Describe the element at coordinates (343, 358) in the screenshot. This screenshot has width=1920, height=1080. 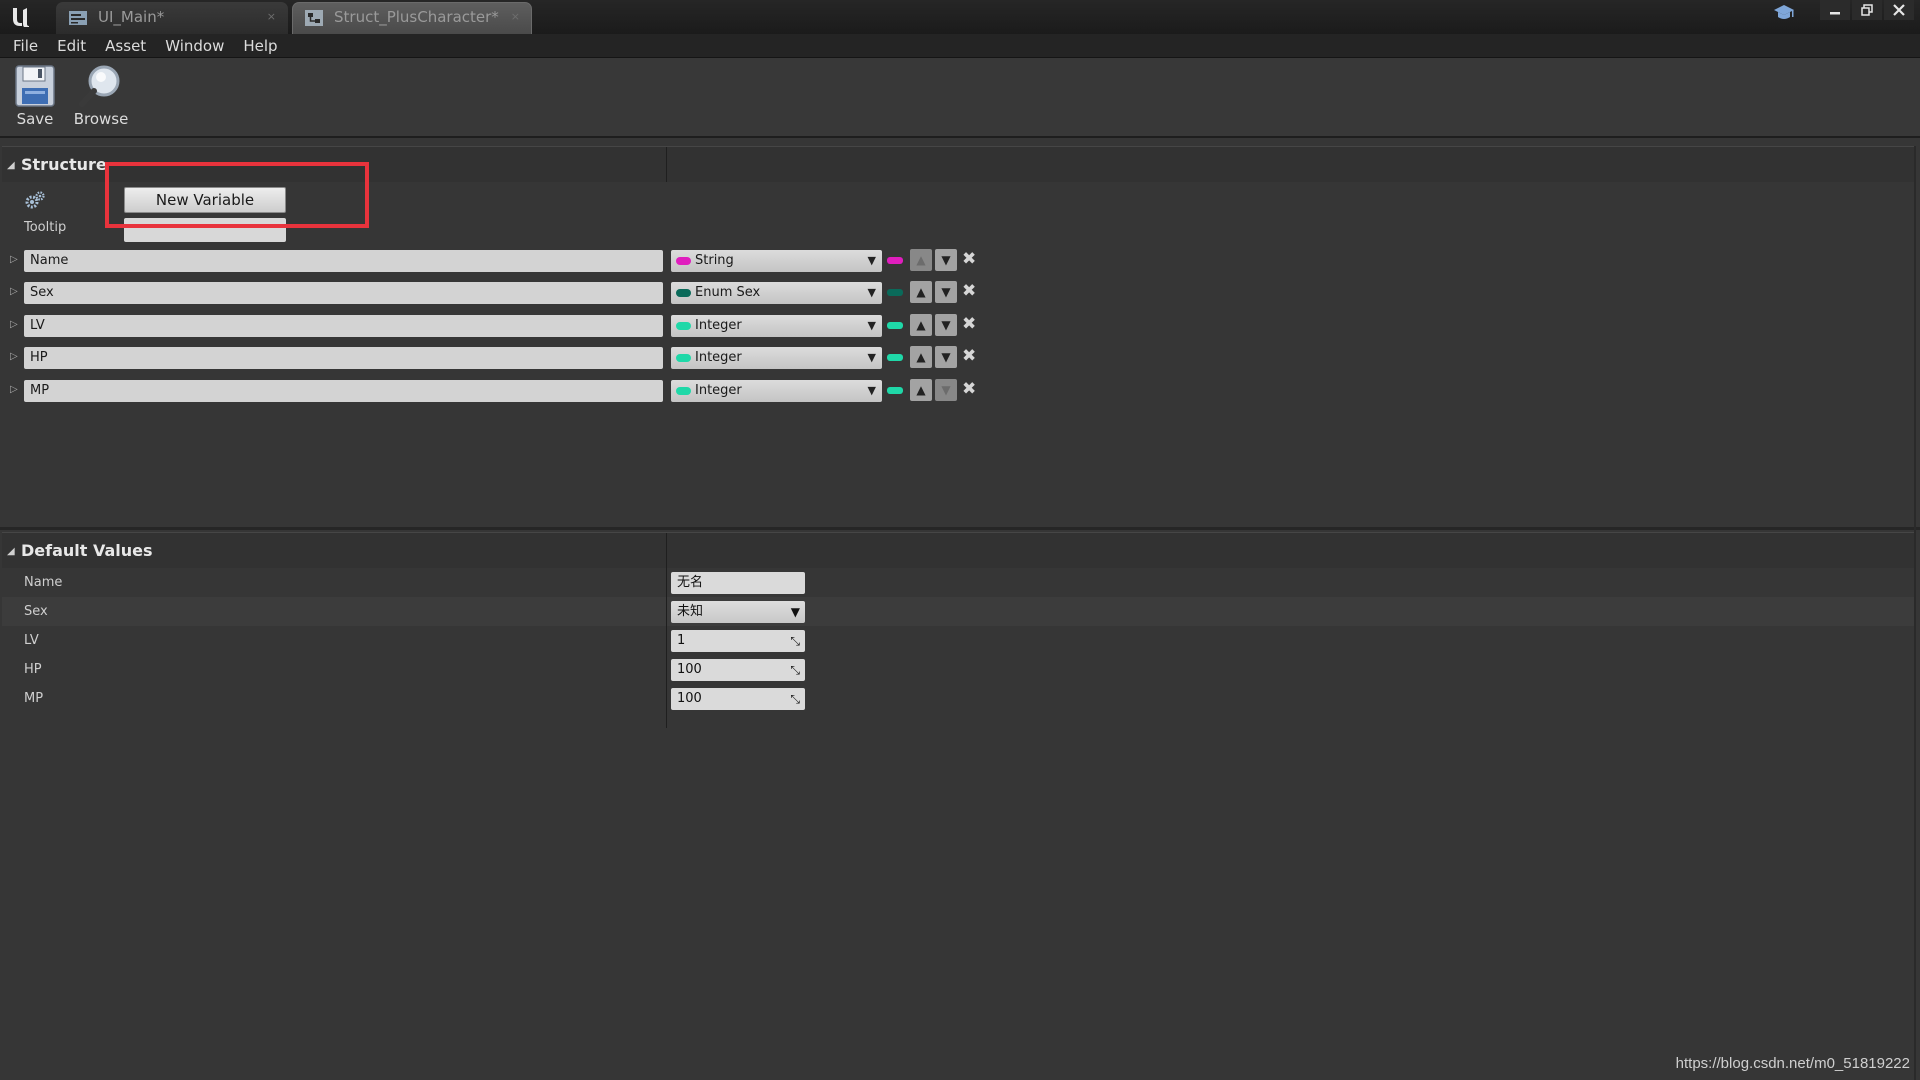
I see `variable-name-field: HP` at that location.